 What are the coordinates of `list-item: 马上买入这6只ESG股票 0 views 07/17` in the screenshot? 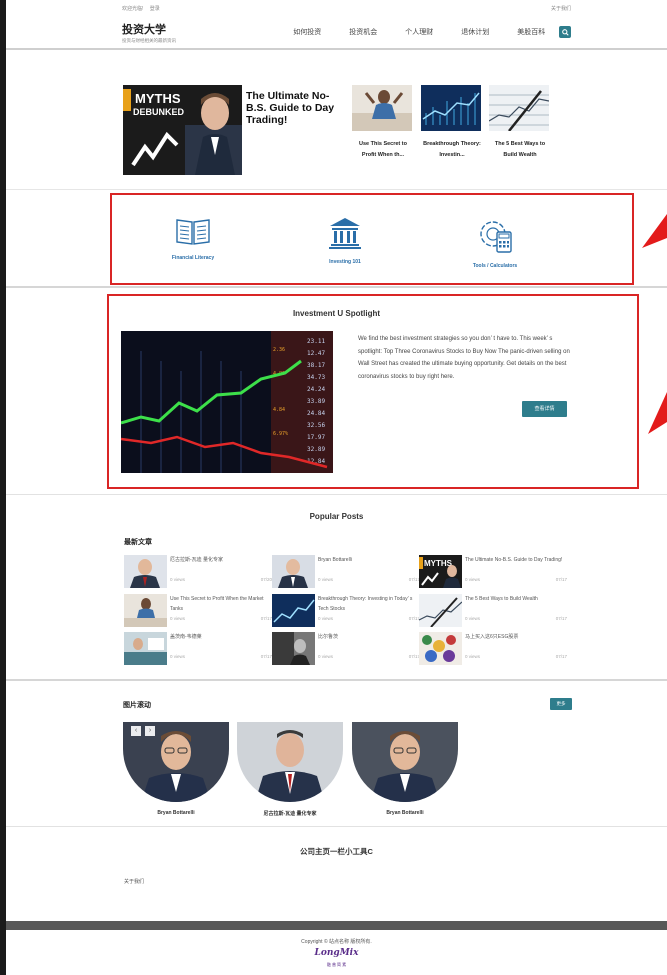 It's located at (493, 650).